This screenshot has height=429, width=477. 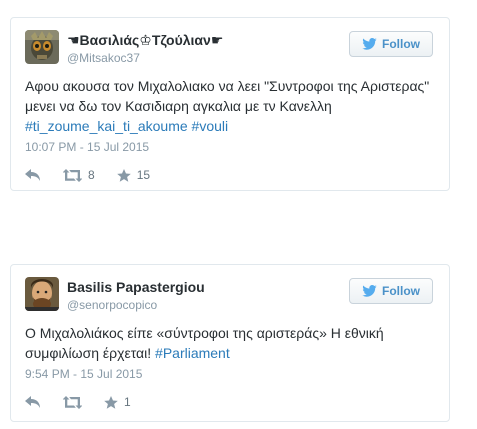 What do you see at coordinates (230, 50) in the screenshot?
I see `tweet-header: ☚Βασιλιάς♔Τζούλιαν☛ @Mitsakoc37 Follow` at bounding box center [230, 50].